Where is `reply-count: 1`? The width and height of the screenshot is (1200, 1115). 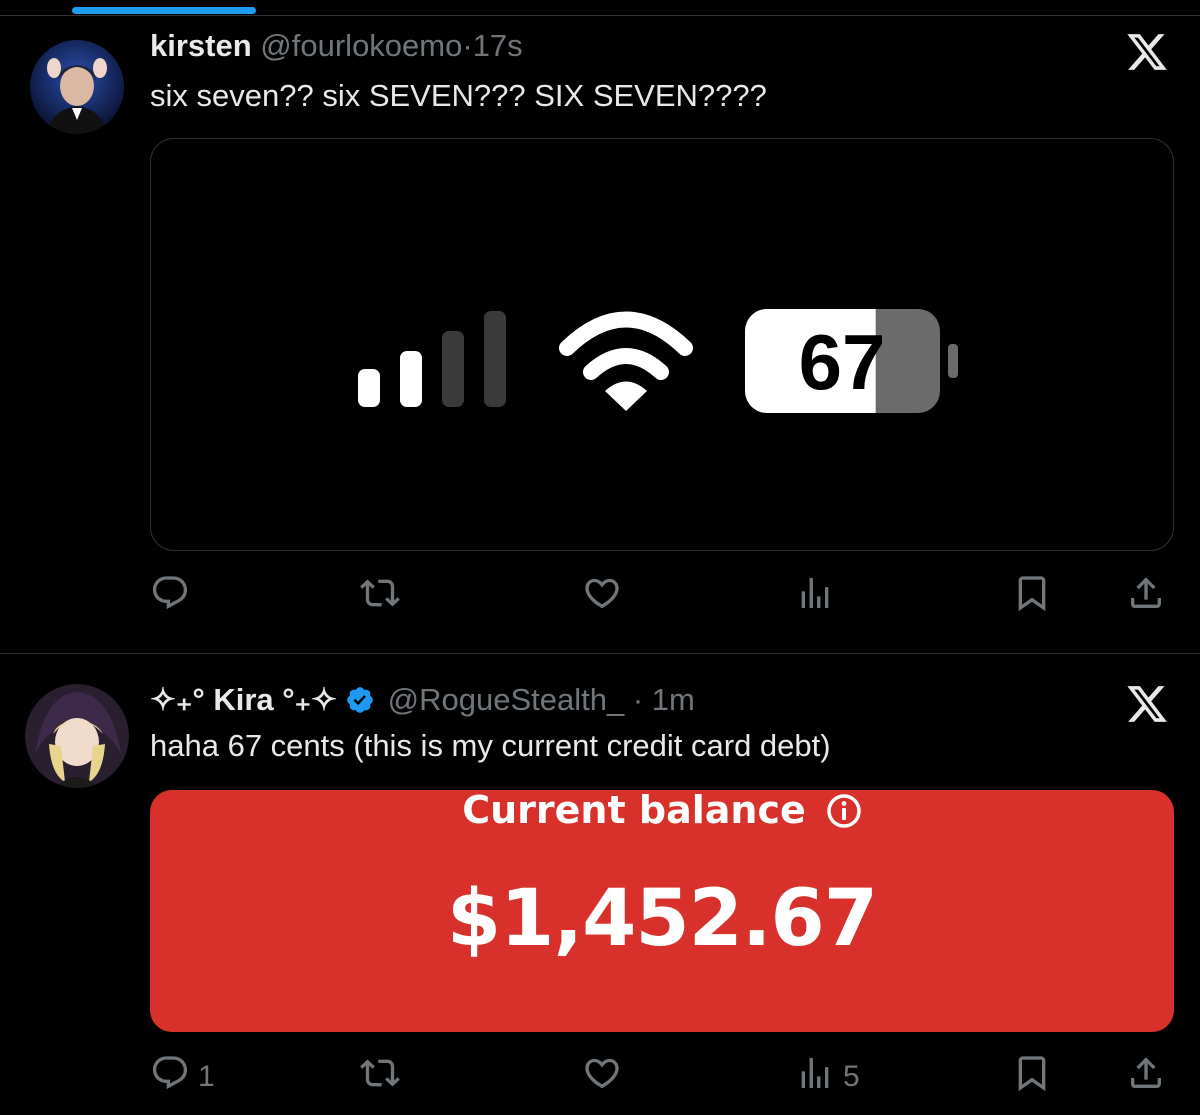
reply-count: 1 is located at coordinates (206, 1076).